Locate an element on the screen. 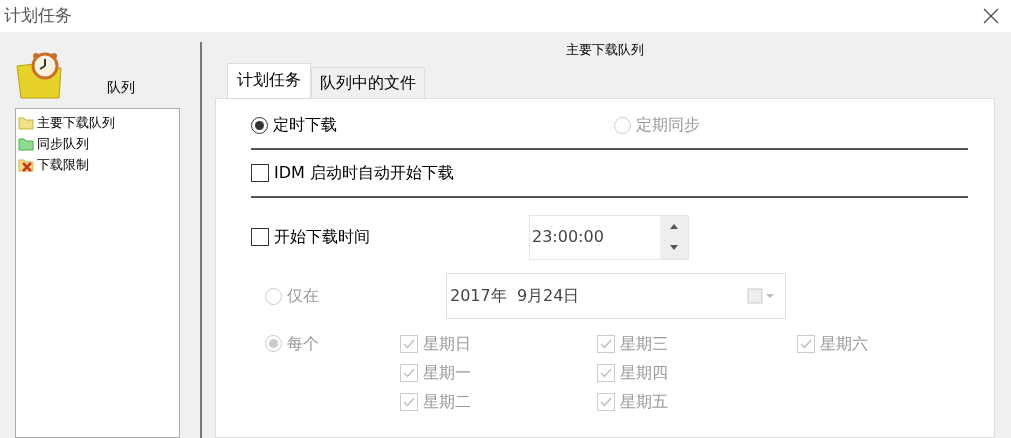 The width and height of the screenshot is (1011, 438). tab: 队列中的文件 is located at coordinates (368, 82).